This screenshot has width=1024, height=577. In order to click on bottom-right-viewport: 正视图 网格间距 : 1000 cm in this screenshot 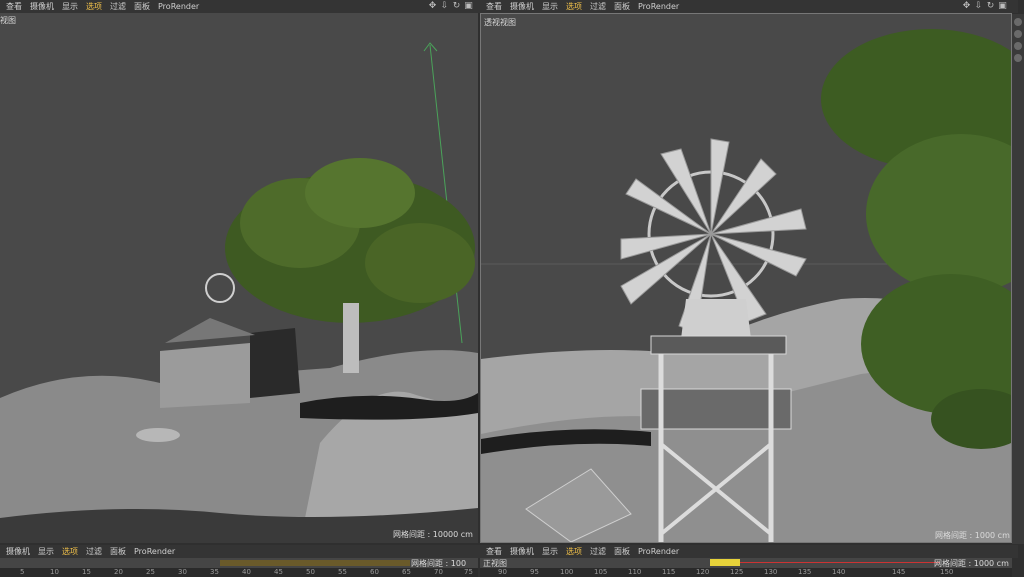, I will do `click(746, 563)`.